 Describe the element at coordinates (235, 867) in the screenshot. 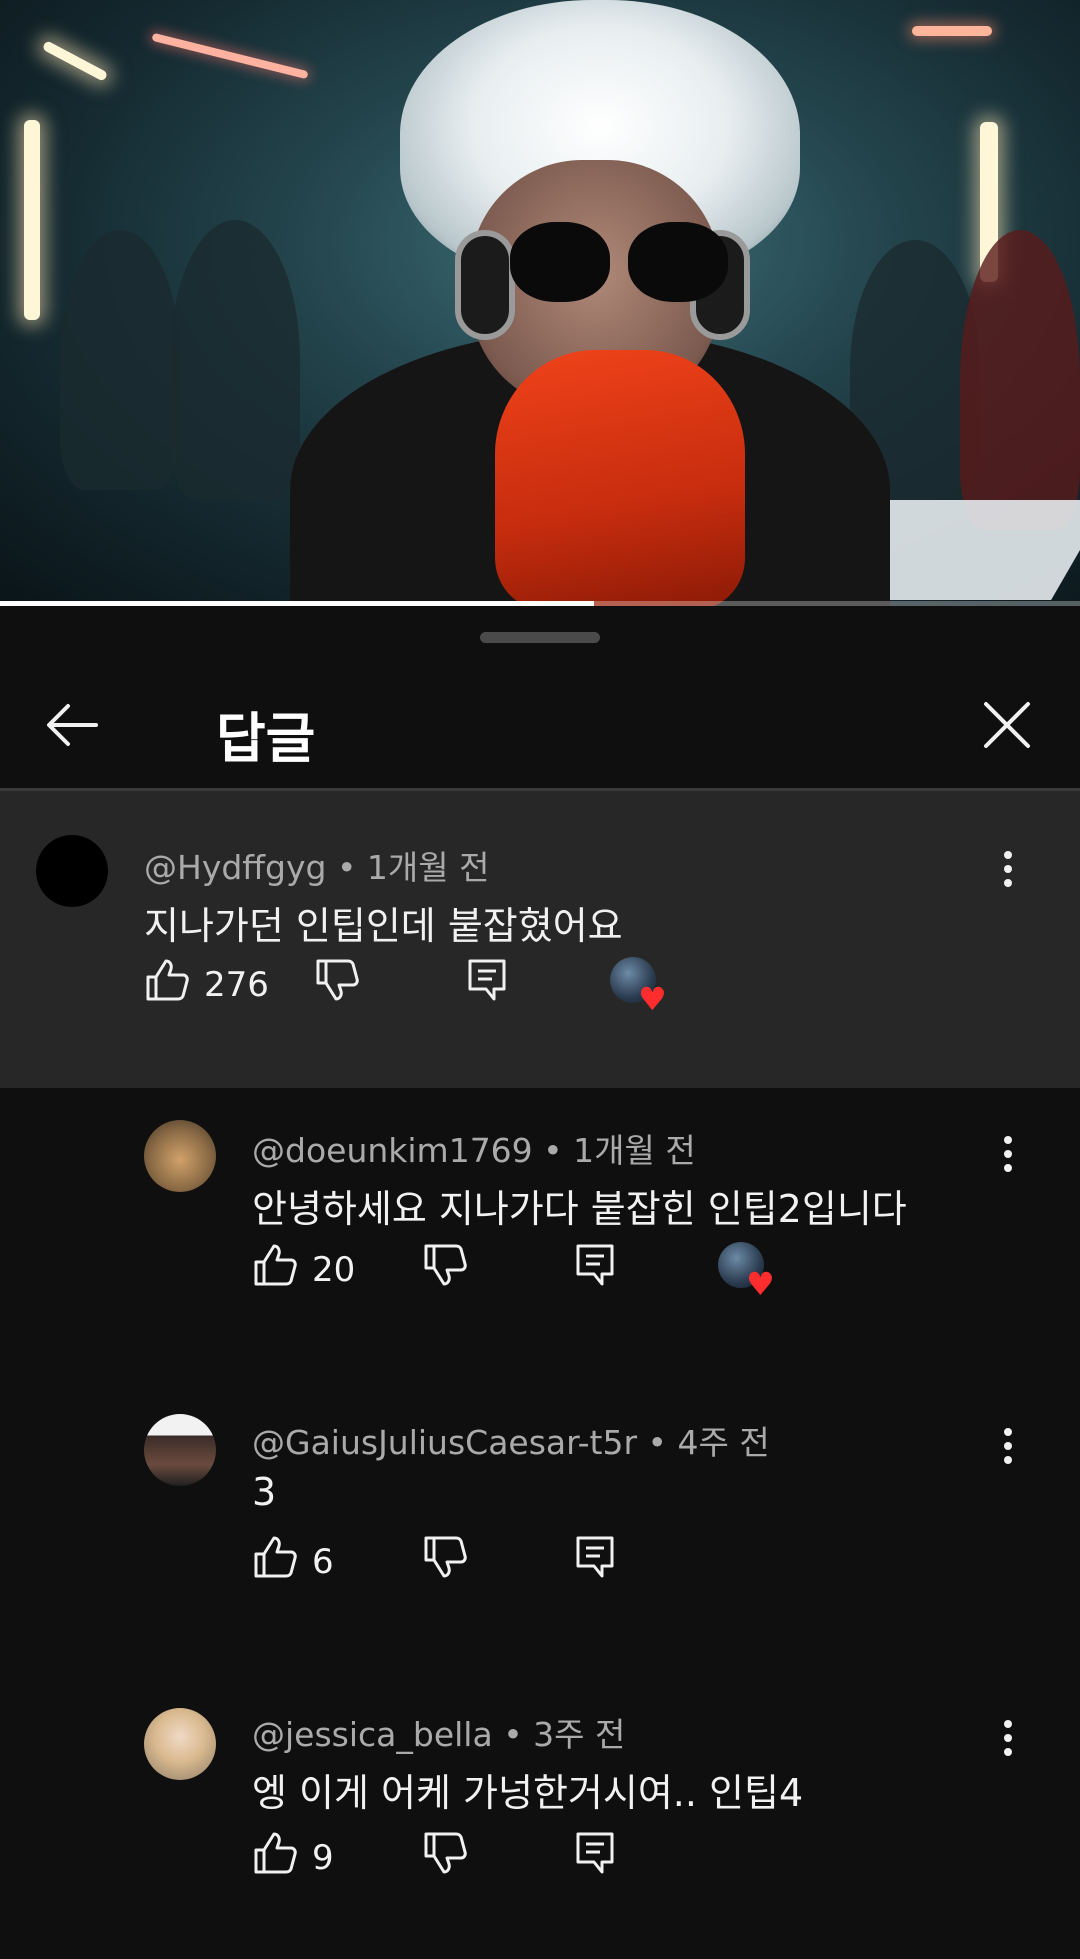

I see `comment-author: @Hydffgyg` at that location.